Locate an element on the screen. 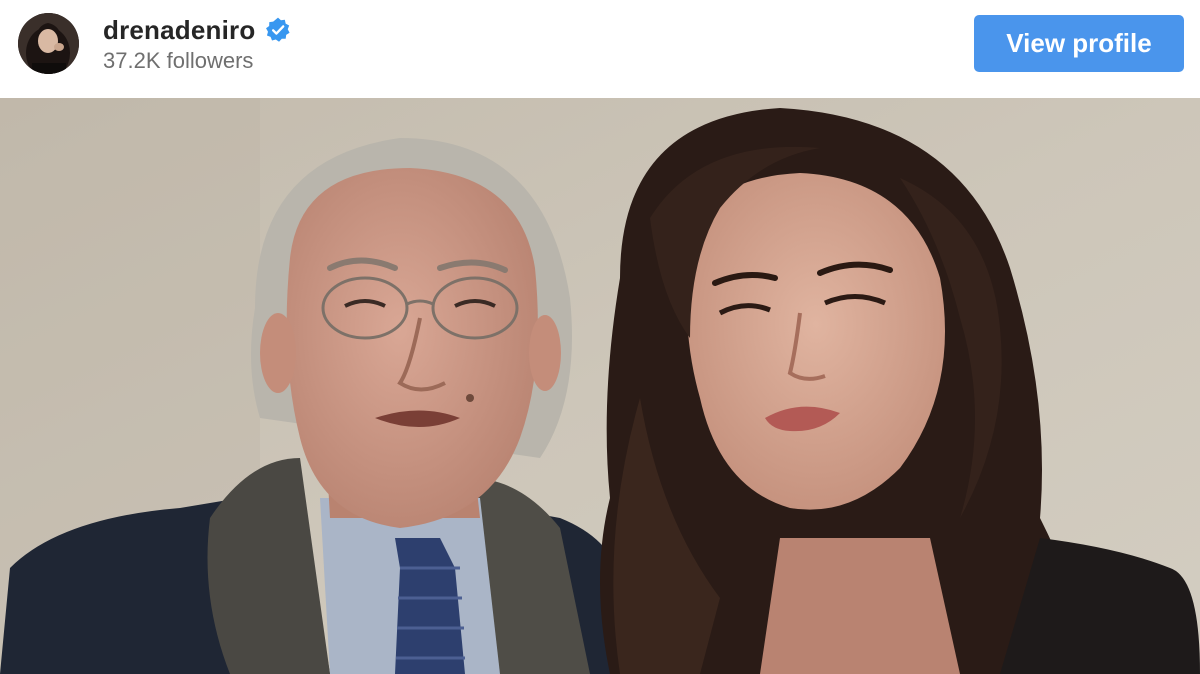  username-row: drenadeniro is located at coordinates (197, 30).